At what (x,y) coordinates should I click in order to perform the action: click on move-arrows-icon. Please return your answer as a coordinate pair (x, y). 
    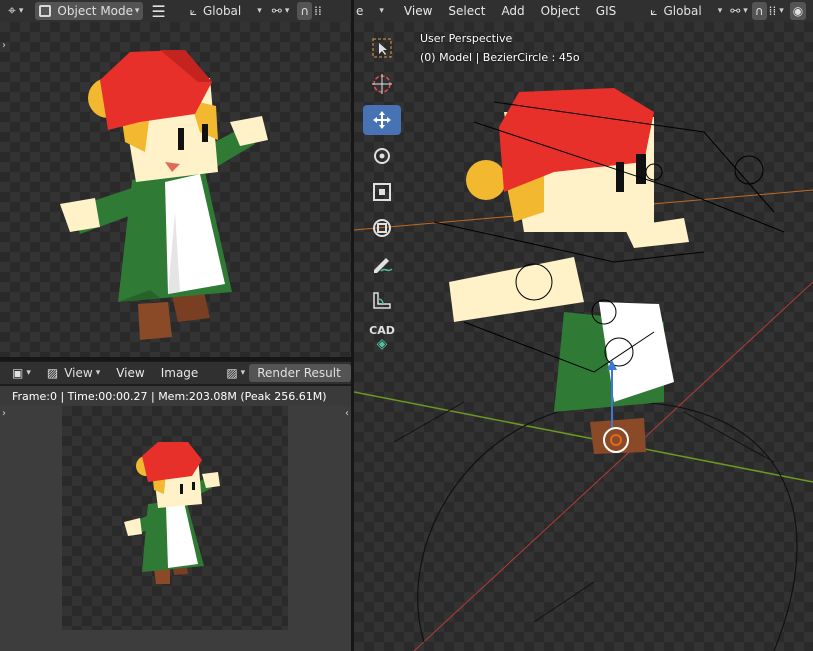
    Looking at the image, I should click on (382, 120).